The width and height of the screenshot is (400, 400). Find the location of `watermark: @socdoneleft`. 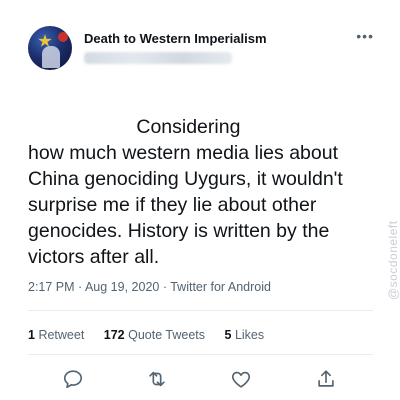

watermark: @socdoneleft is located at coordinates (393, 260).